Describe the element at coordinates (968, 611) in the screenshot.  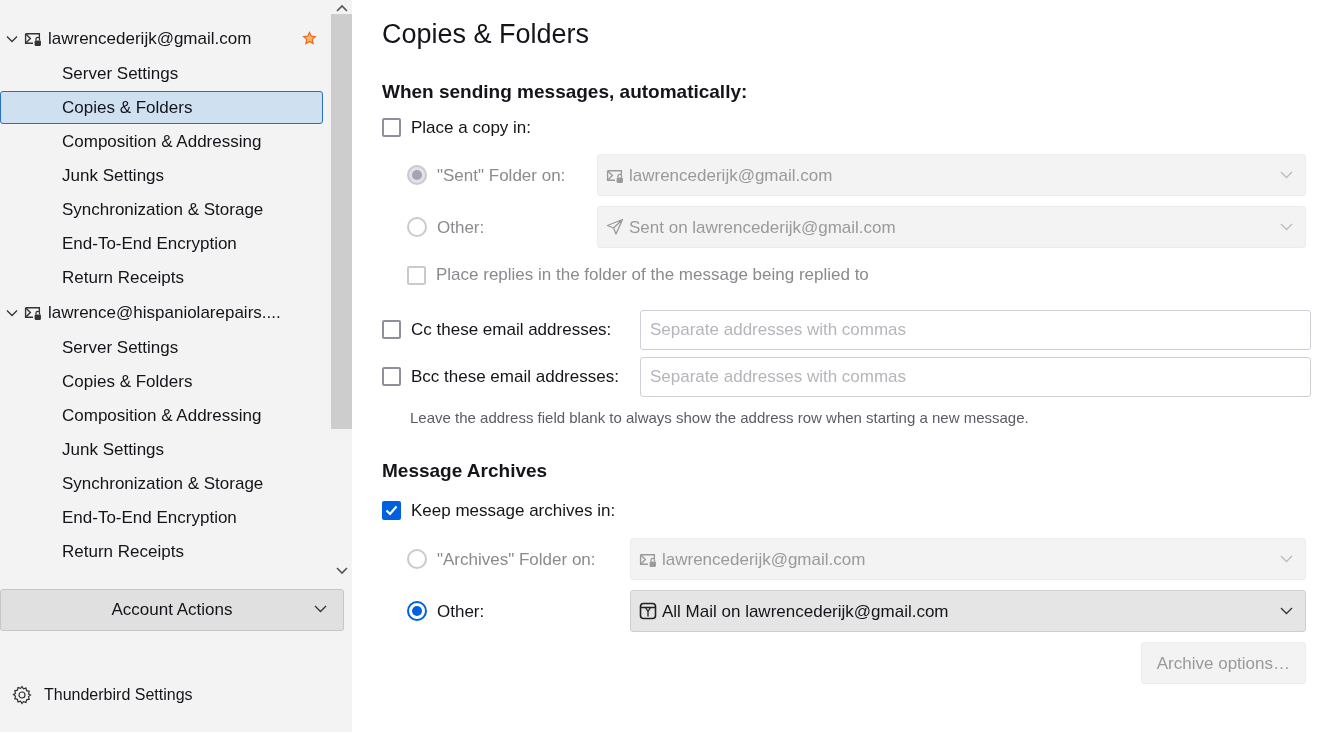
I see `folder-dropdown: All Mail on lawrencederijk@gmail.com` at that location.